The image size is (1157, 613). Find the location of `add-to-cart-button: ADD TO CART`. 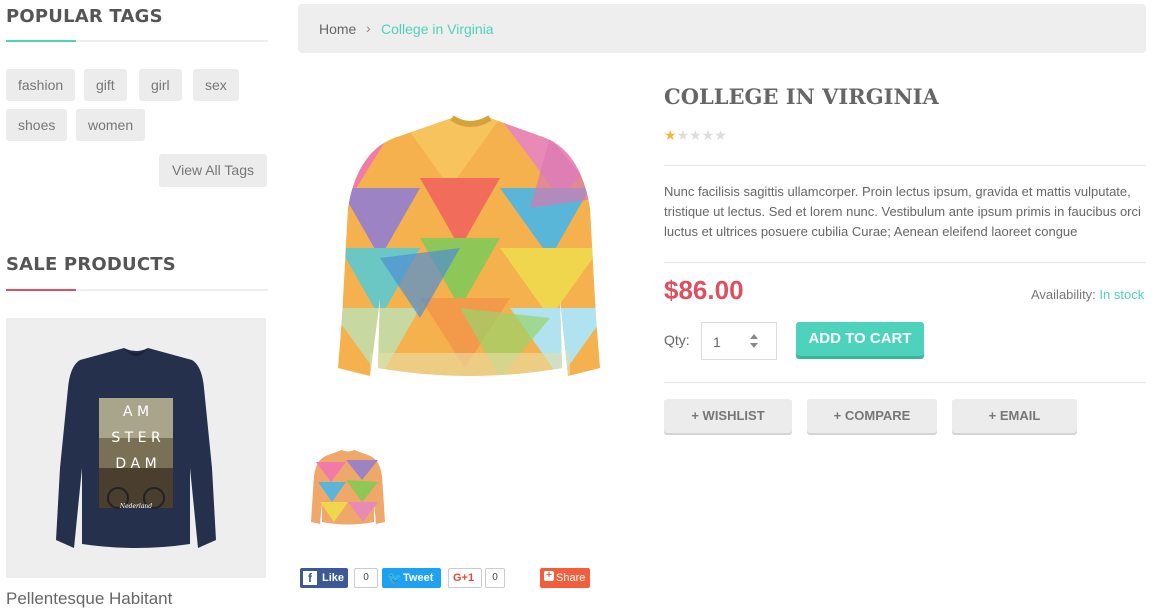

add-to-cart-button: ADD TO CART is located at coordinates (860, 339).